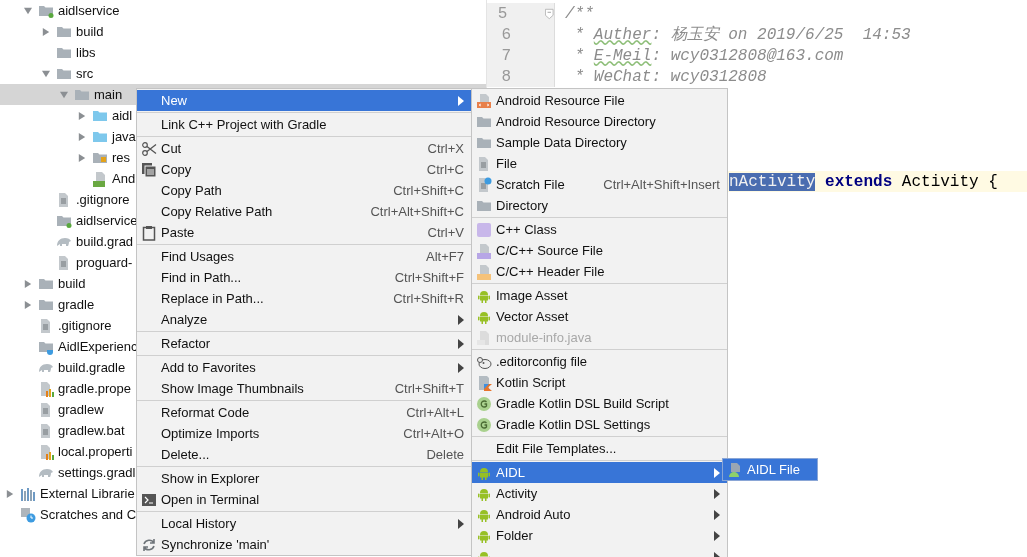  I want to click on shortcut-label: Ctrl+V, so click(445, 232).